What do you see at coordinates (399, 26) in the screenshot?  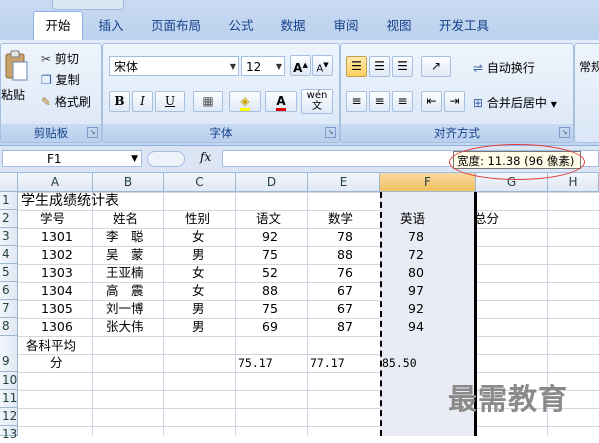 I see `tab-view: 视图` at bounding box center [399, 26].